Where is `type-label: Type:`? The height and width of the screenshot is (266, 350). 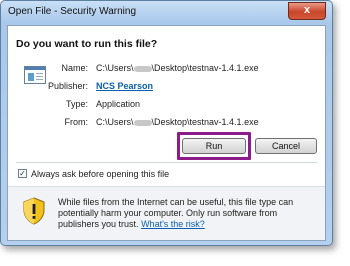 type-label: Type: is located at coordinates (76, 104).